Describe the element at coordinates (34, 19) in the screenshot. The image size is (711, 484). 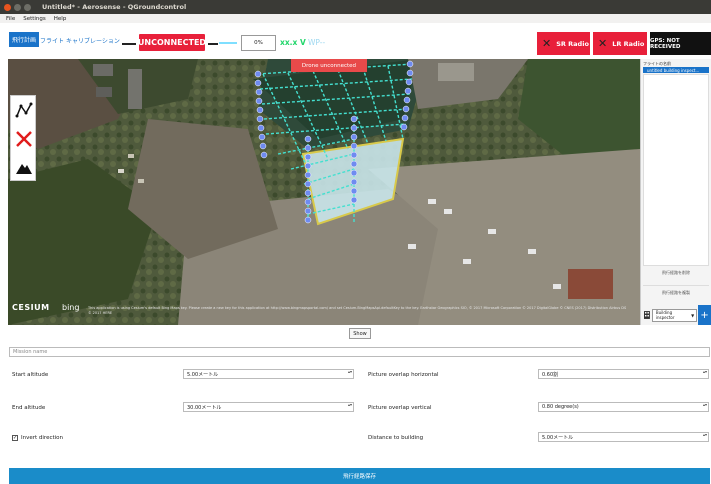
I see `menu-settings: Settings` at that location.